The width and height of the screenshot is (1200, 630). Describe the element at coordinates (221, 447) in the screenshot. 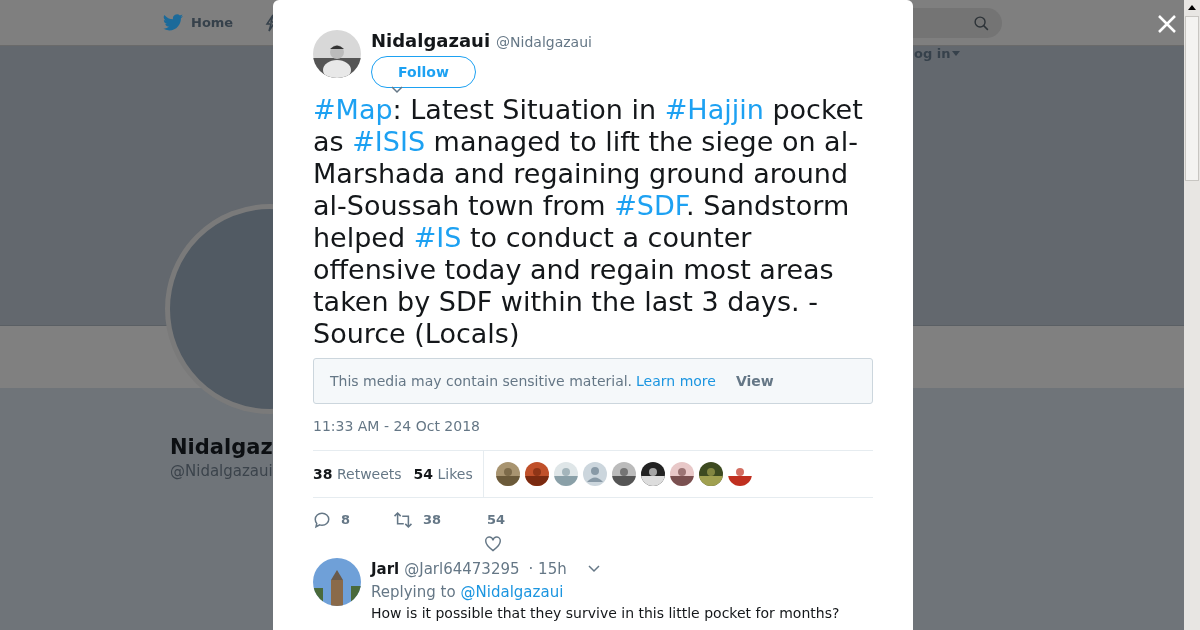

I see `profile-name: Nidalgaz` at that location.